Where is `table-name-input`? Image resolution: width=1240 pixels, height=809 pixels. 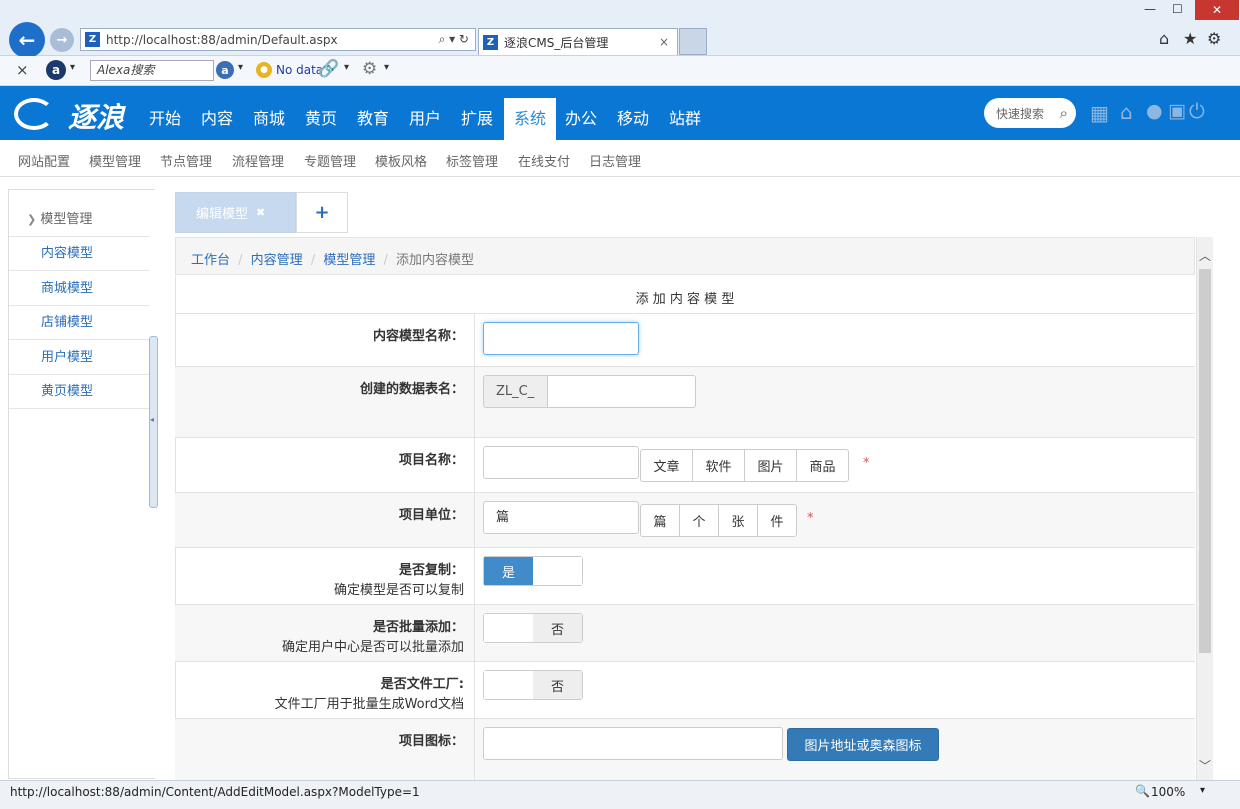
table-name-input is located at coordinates (621, 391).